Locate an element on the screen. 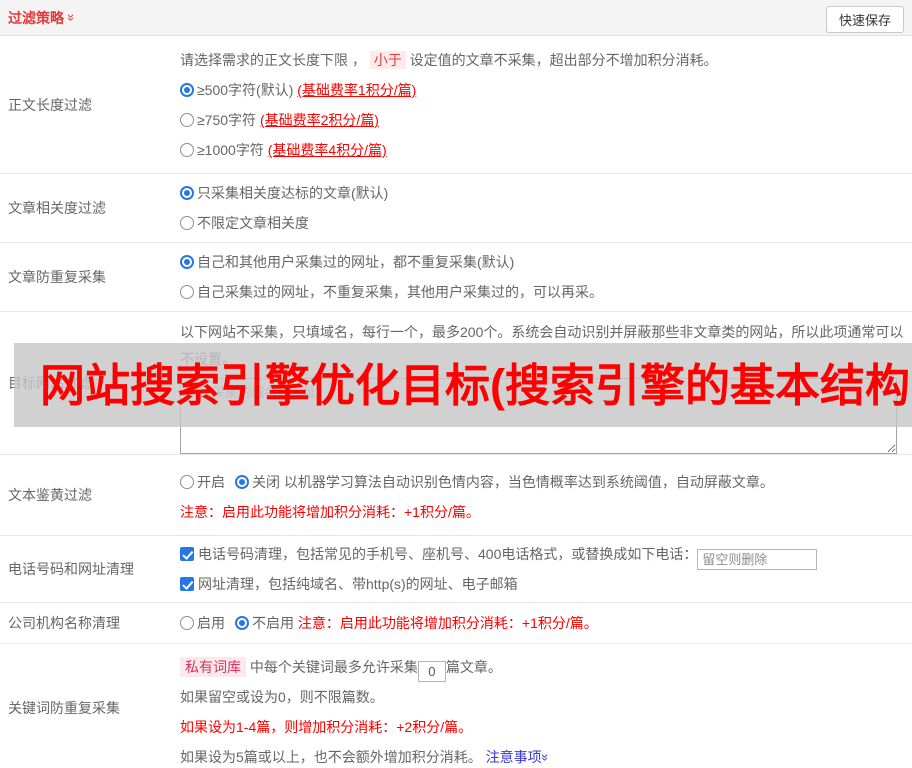 The height and width of the screenshot is (768, 912). quick-save-button: 快速保存 is located at coordinates (864, 19).